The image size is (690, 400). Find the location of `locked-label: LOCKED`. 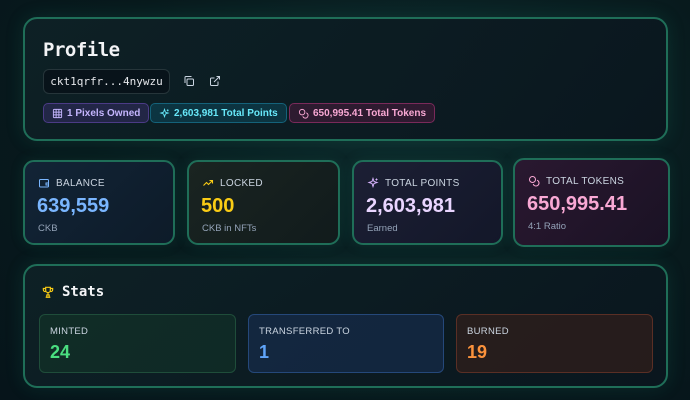

locked-label: LOCKED is located at coordinates (241, 183).